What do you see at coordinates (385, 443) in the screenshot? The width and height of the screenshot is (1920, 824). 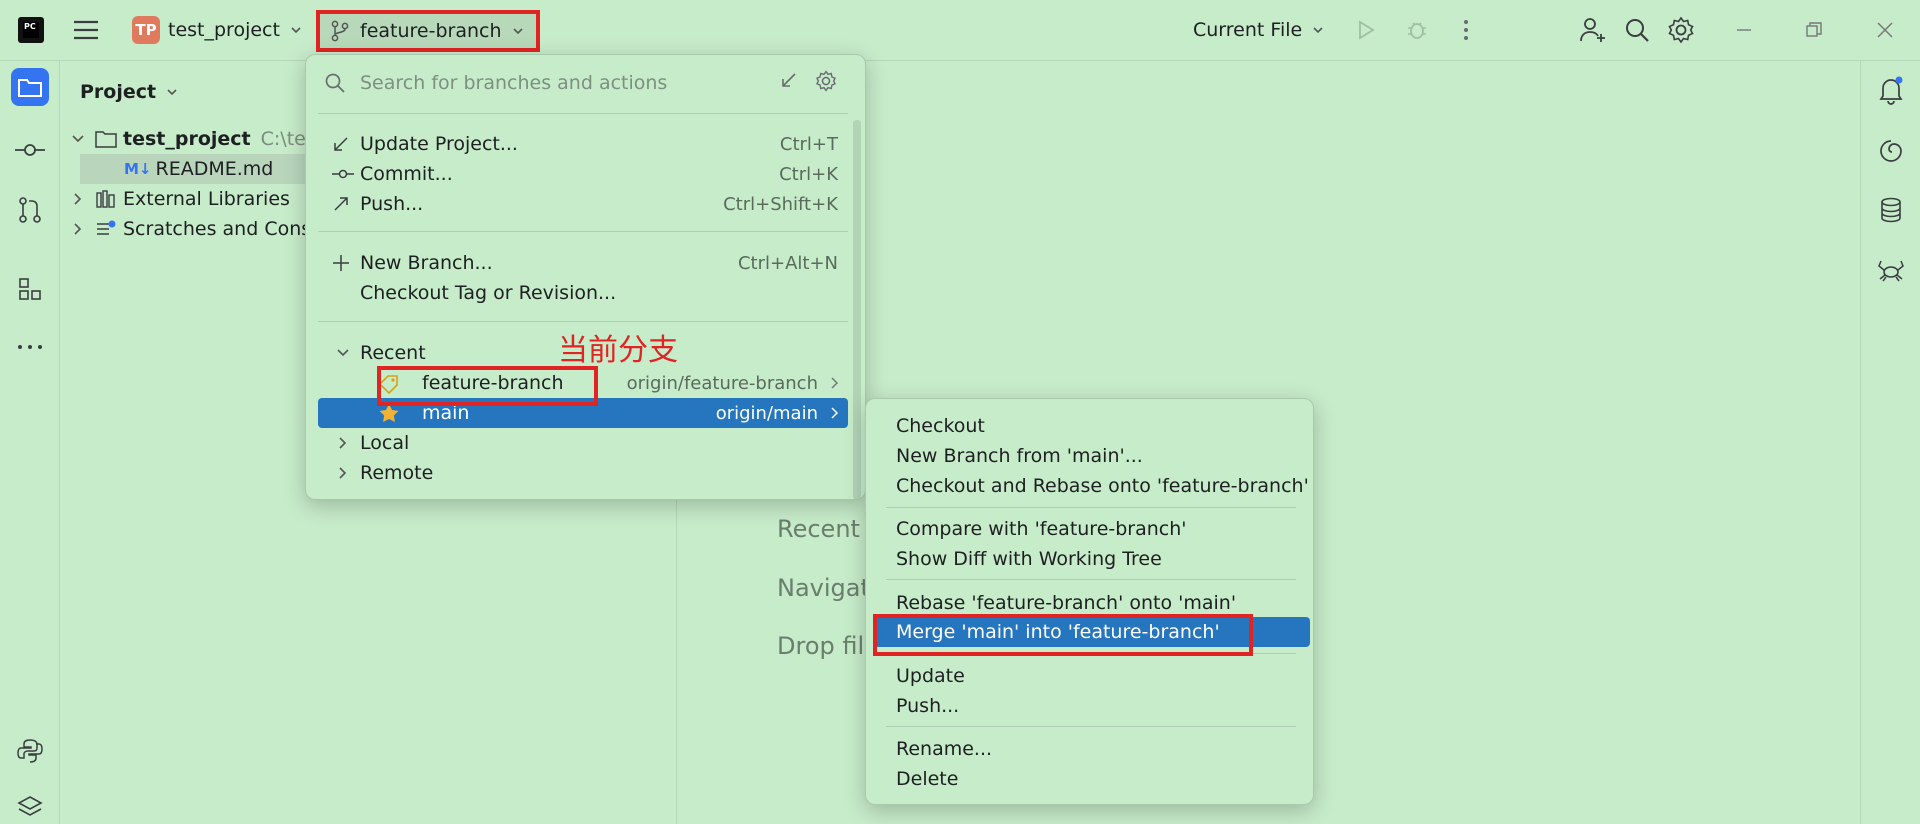 I see `group-label: Local` at bounding box center [385, 443].